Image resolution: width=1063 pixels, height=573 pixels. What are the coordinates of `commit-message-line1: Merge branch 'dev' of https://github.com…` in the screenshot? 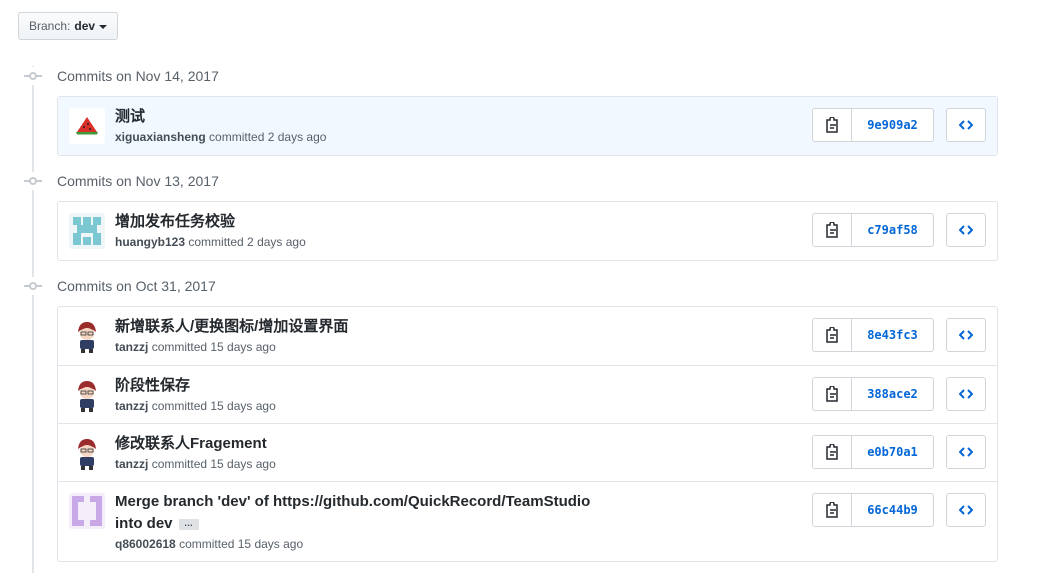 It's located at (353, 501).